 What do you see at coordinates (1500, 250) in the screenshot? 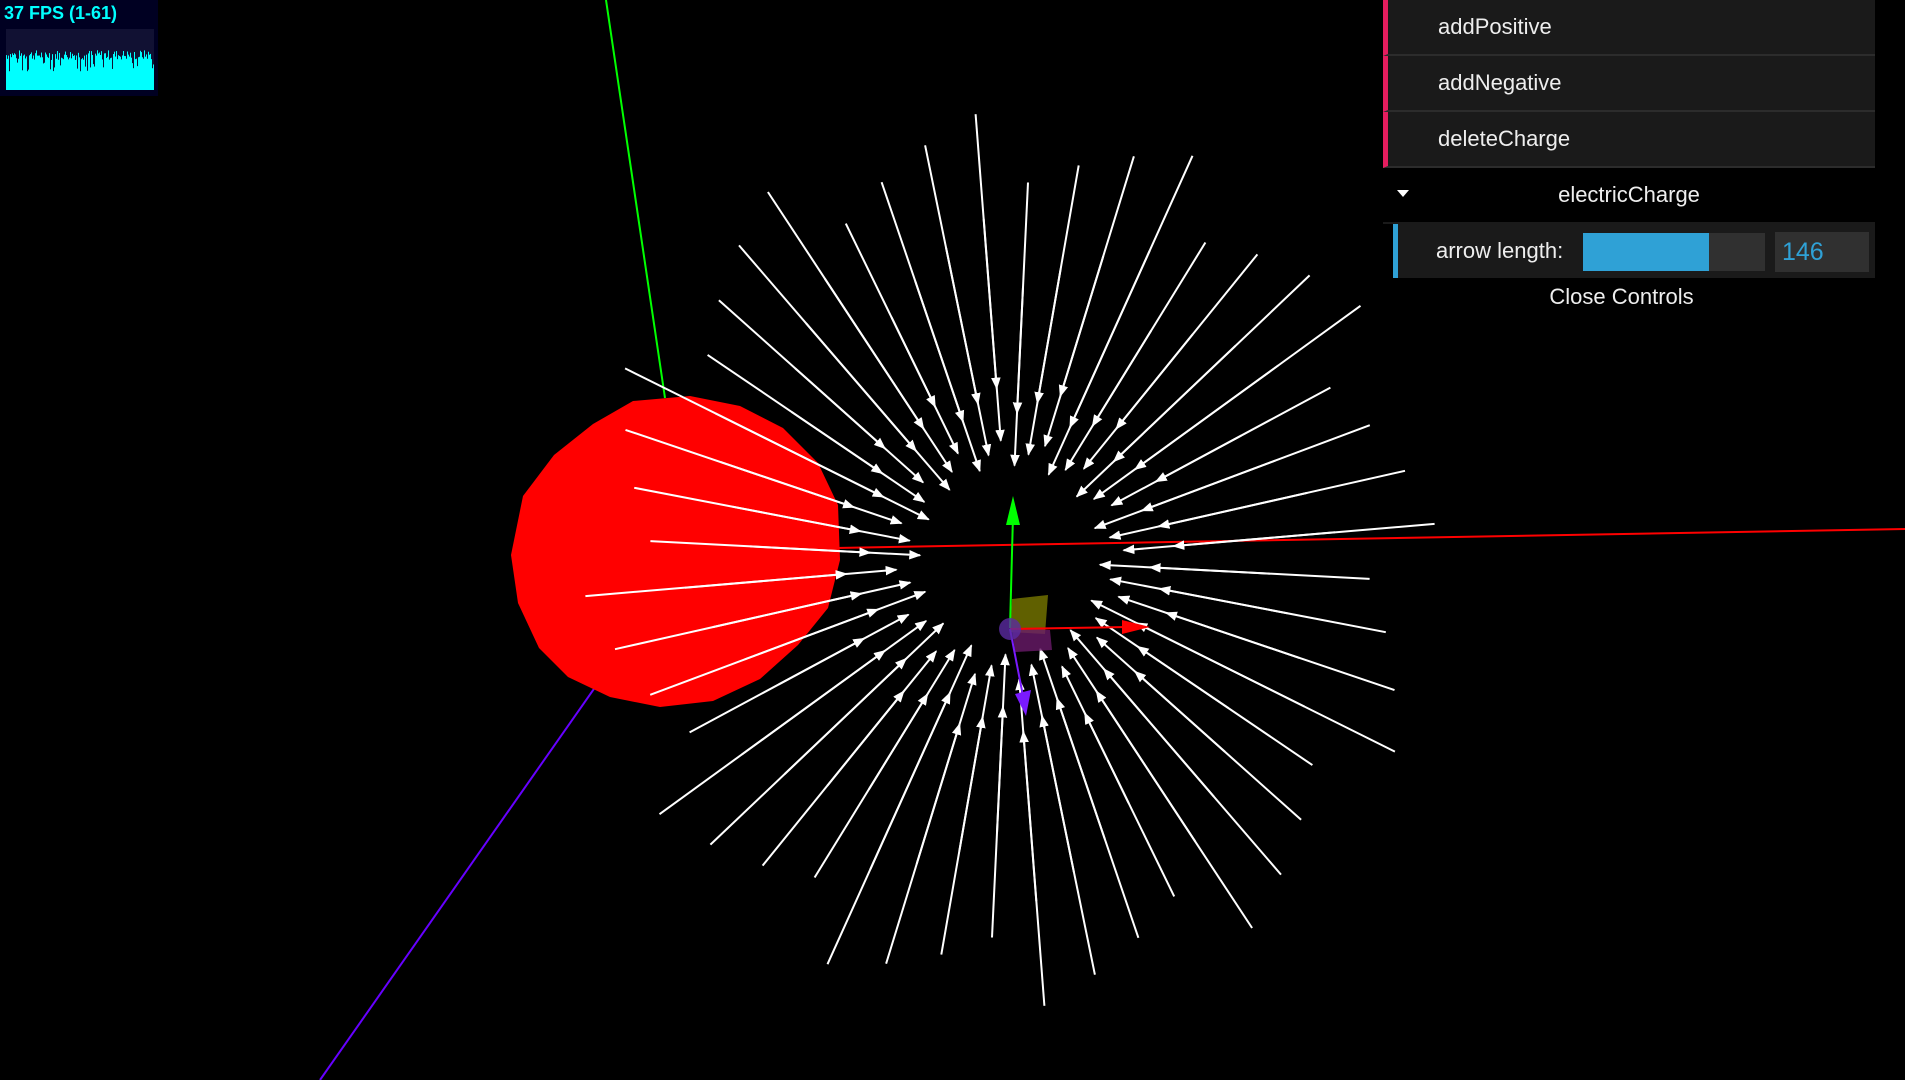
I see `arrow-length-label: arrow length:` at bounding box center [1500, 250].